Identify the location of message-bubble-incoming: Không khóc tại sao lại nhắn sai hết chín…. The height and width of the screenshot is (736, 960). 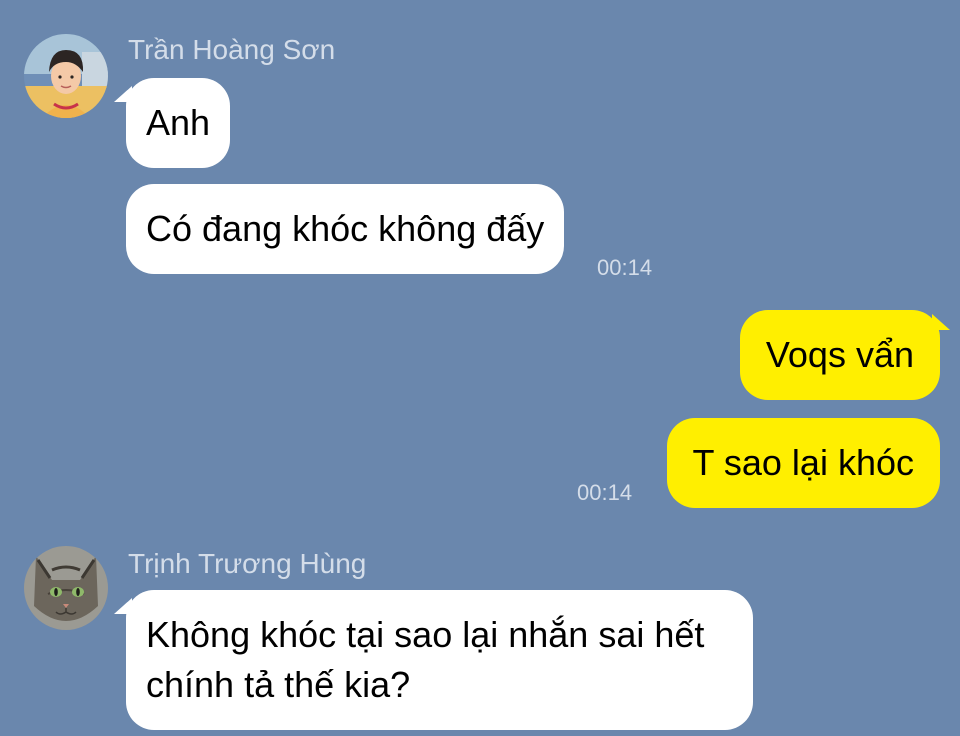
(439, 660).